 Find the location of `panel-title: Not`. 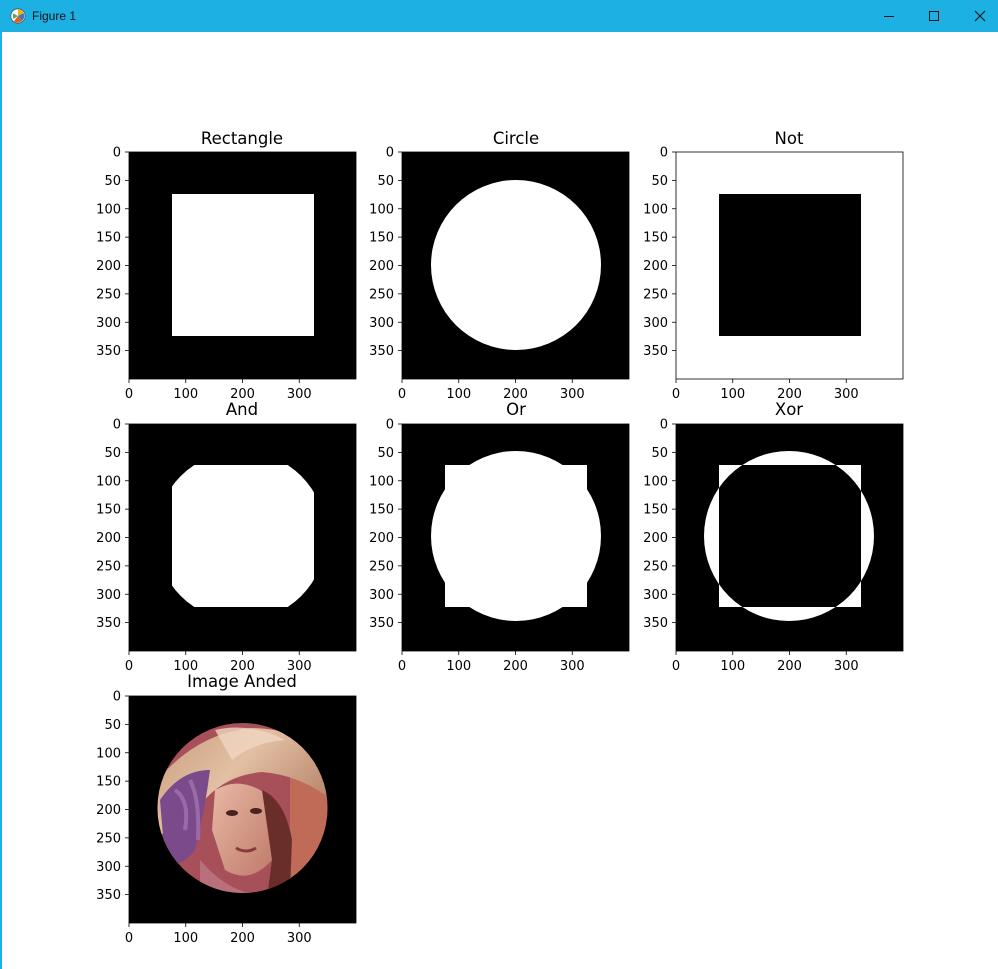

panel-title: Not is located at coordinates (789, 138).